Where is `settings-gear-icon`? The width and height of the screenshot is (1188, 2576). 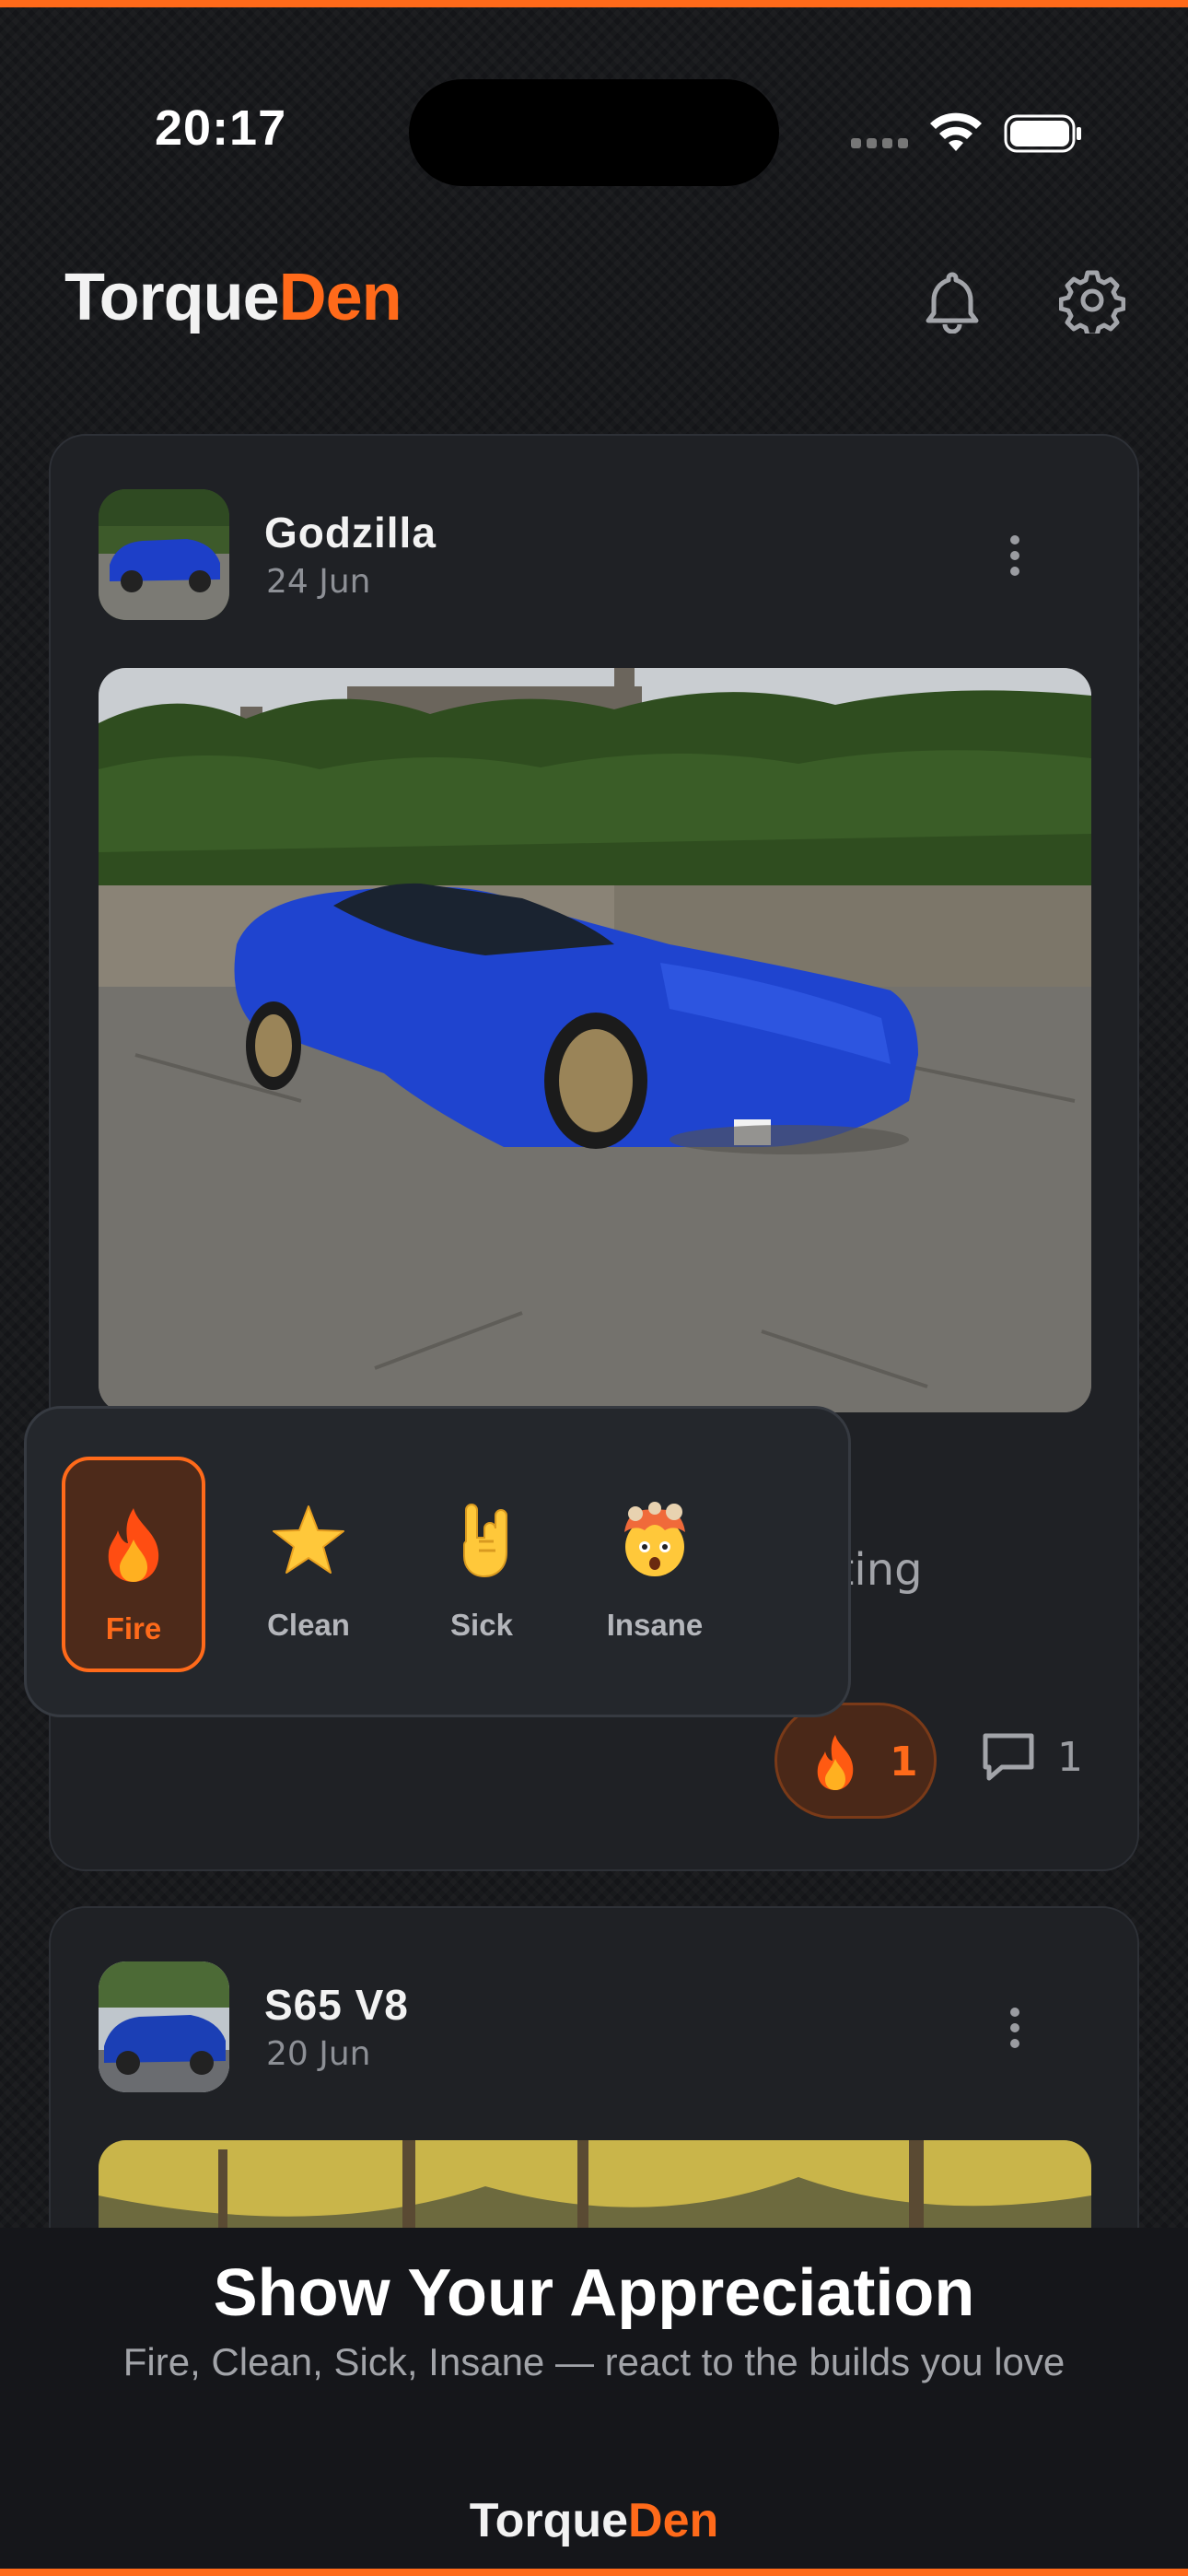 settings-gear-icon is located at coordinates (1092, 300).